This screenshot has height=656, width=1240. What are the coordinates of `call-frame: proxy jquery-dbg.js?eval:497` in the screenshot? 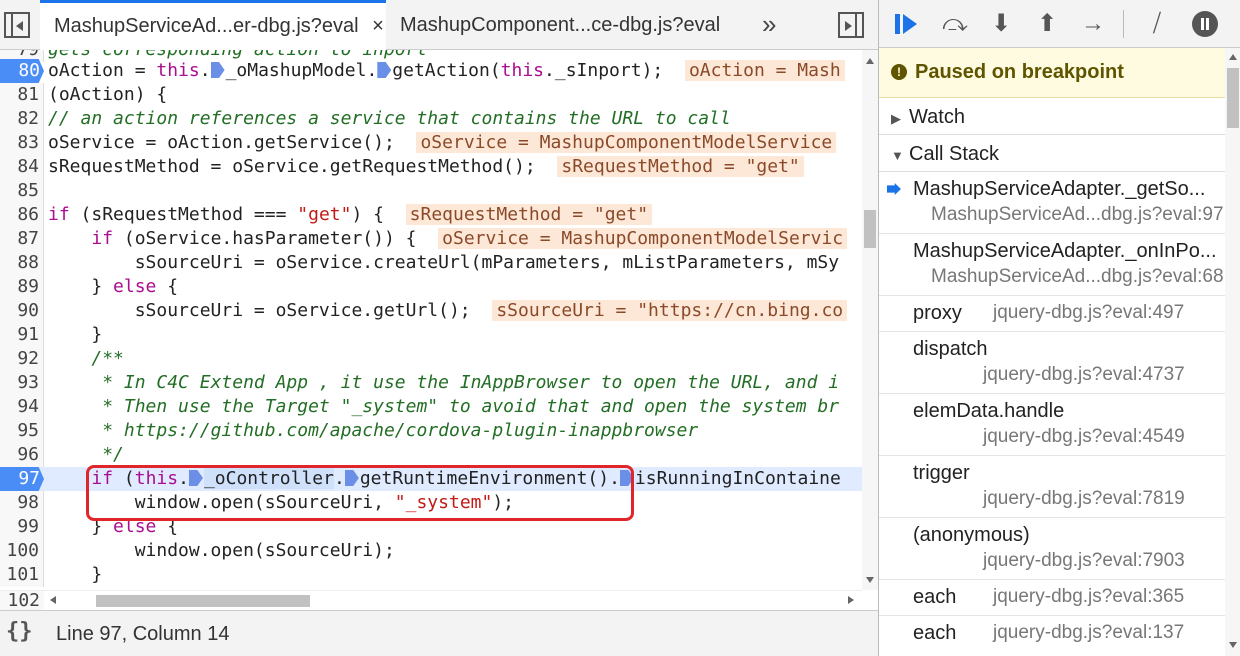 It's located at (1052, 314).